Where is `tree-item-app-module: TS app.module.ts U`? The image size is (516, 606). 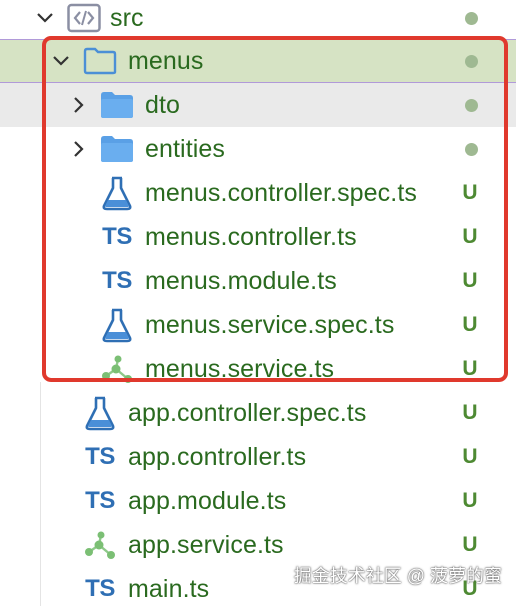
tree-item-app-module: TS app.module.ts U is located at coordinates (258, 501).